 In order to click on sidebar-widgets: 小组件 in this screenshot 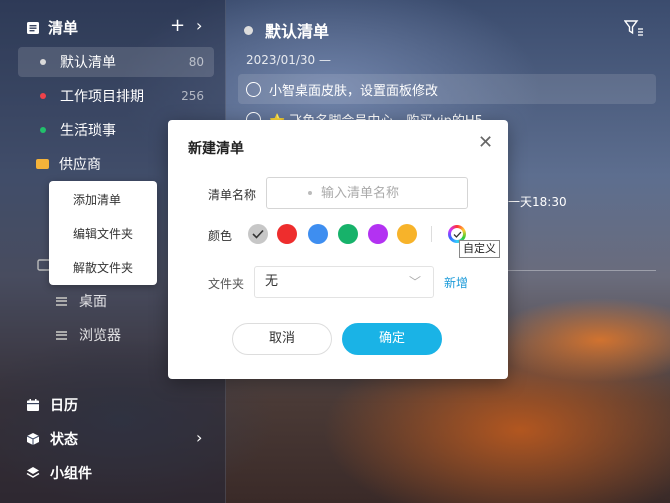, I will do `click(59, 473)`.